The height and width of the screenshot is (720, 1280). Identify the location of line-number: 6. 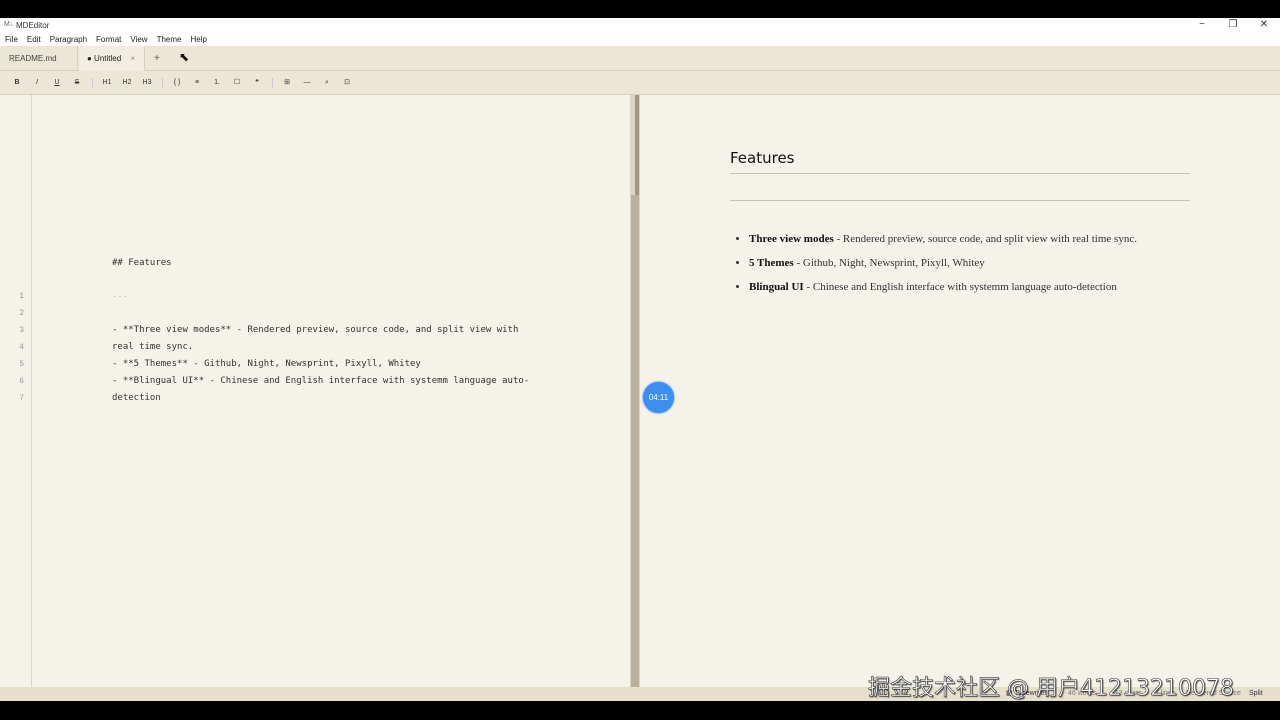
(21, 381).